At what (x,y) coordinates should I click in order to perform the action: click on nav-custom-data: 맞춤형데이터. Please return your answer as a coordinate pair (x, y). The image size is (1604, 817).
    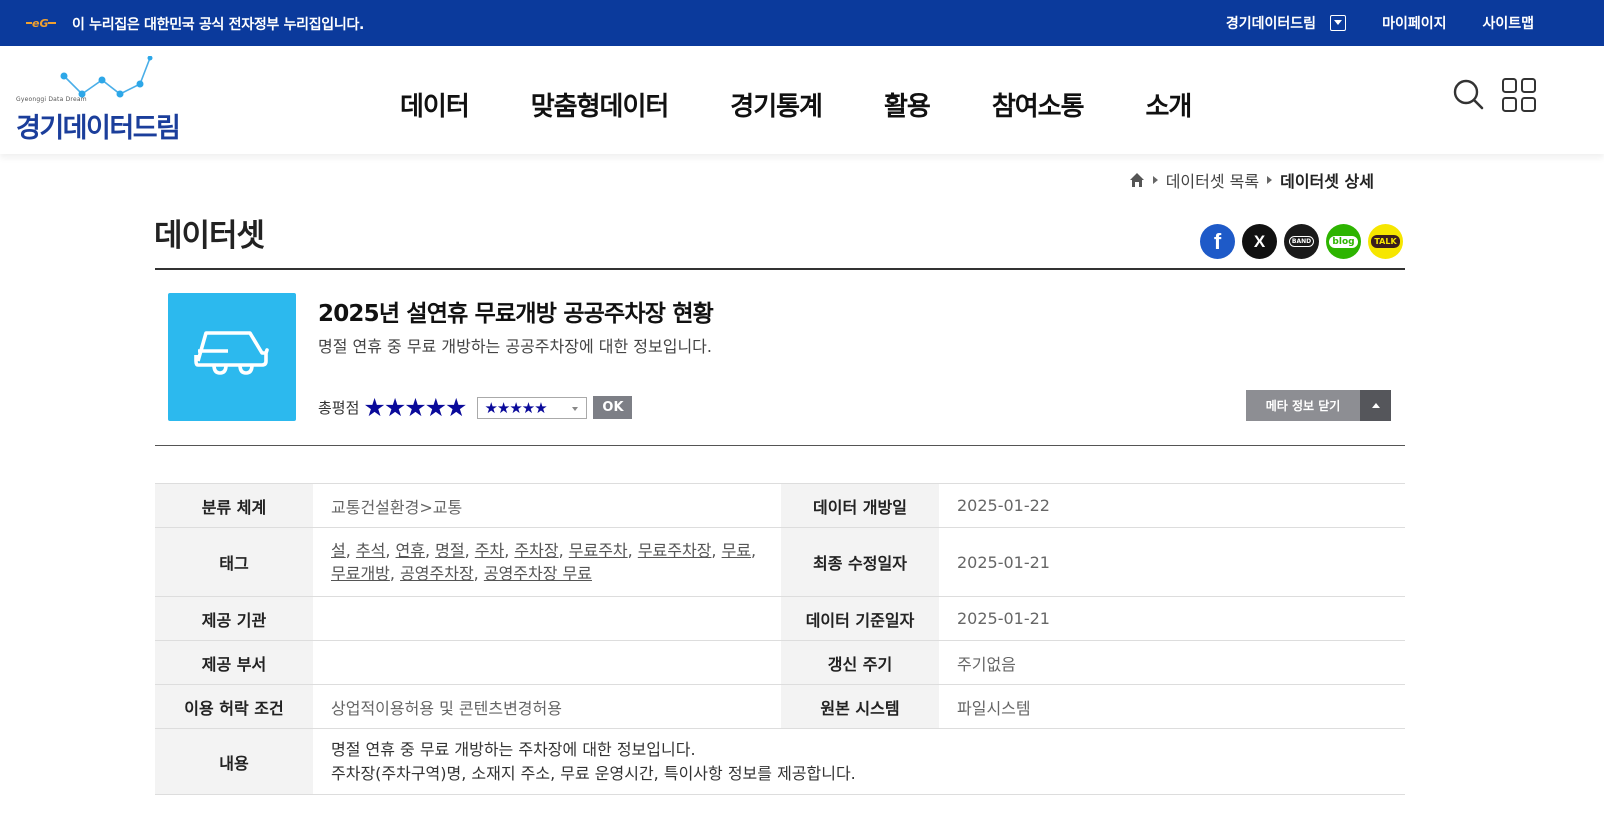
    Looking at the image, I should click on (600, 104).